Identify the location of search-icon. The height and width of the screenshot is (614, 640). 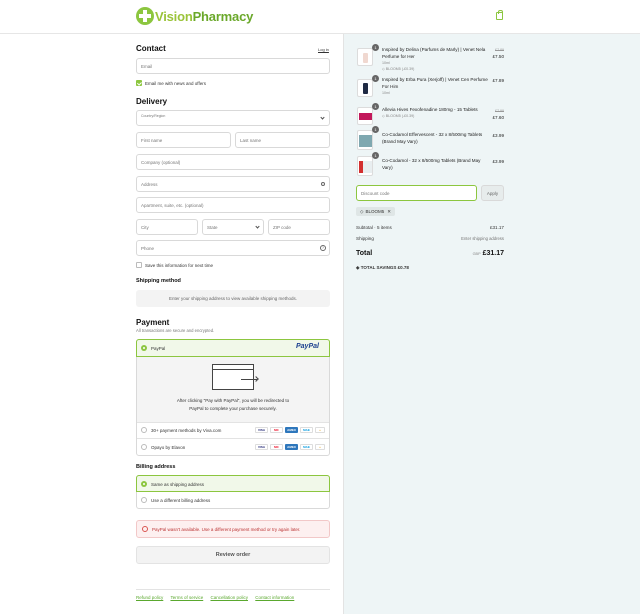
(323, 184).